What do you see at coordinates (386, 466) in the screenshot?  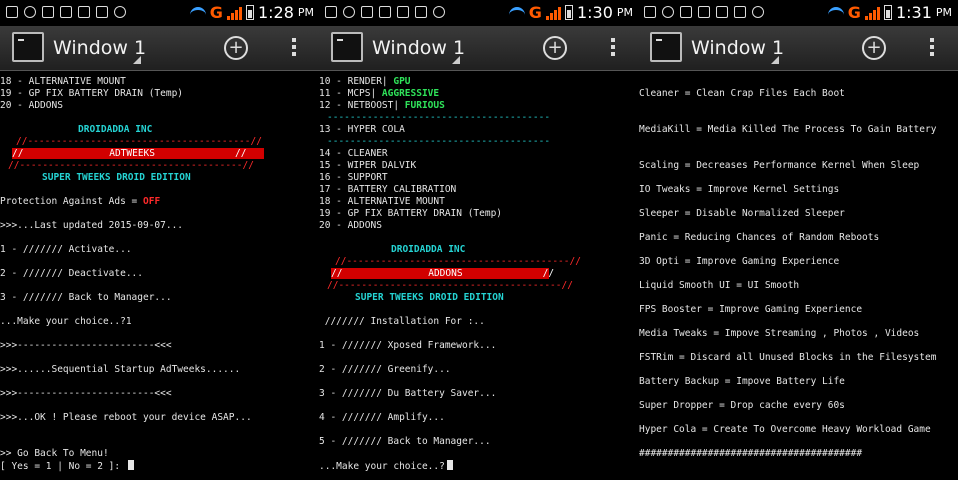 I see `terminal-prompt: ...Make your choice..?` at bounding box center [386, 466].